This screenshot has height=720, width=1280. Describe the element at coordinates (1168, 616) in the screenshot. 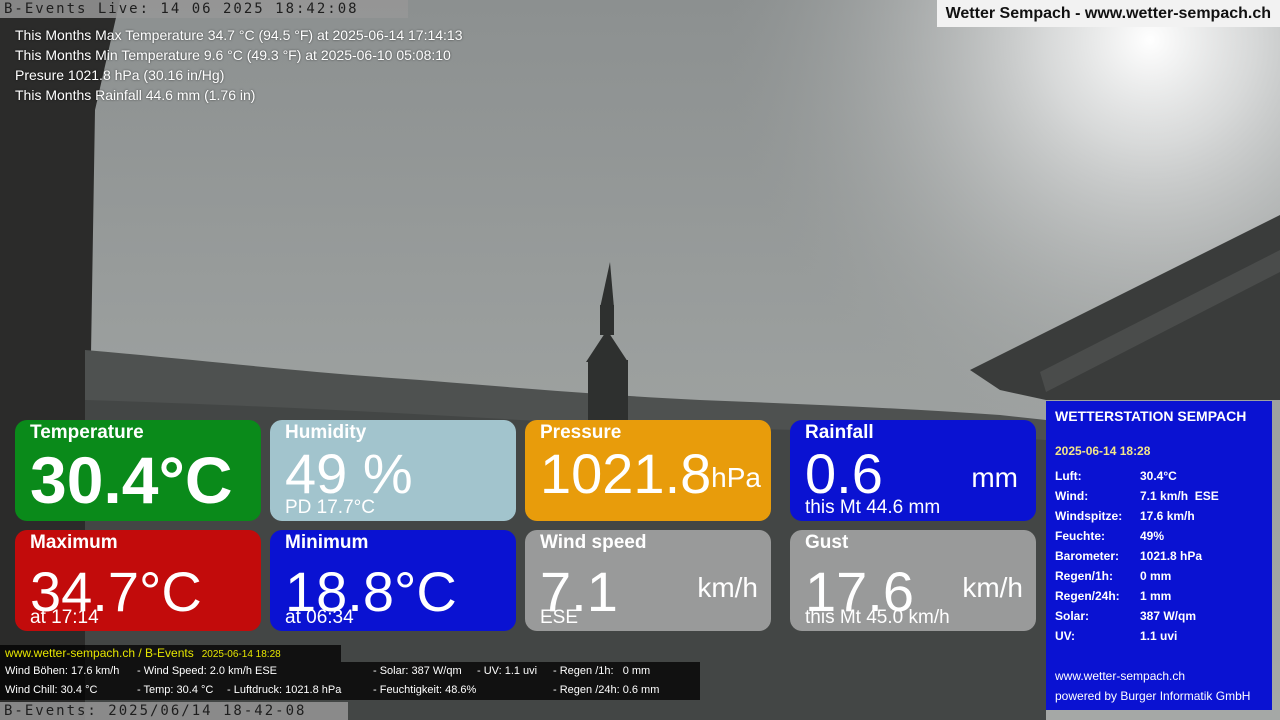

I see `station-value: 387 W/qm` at that location.